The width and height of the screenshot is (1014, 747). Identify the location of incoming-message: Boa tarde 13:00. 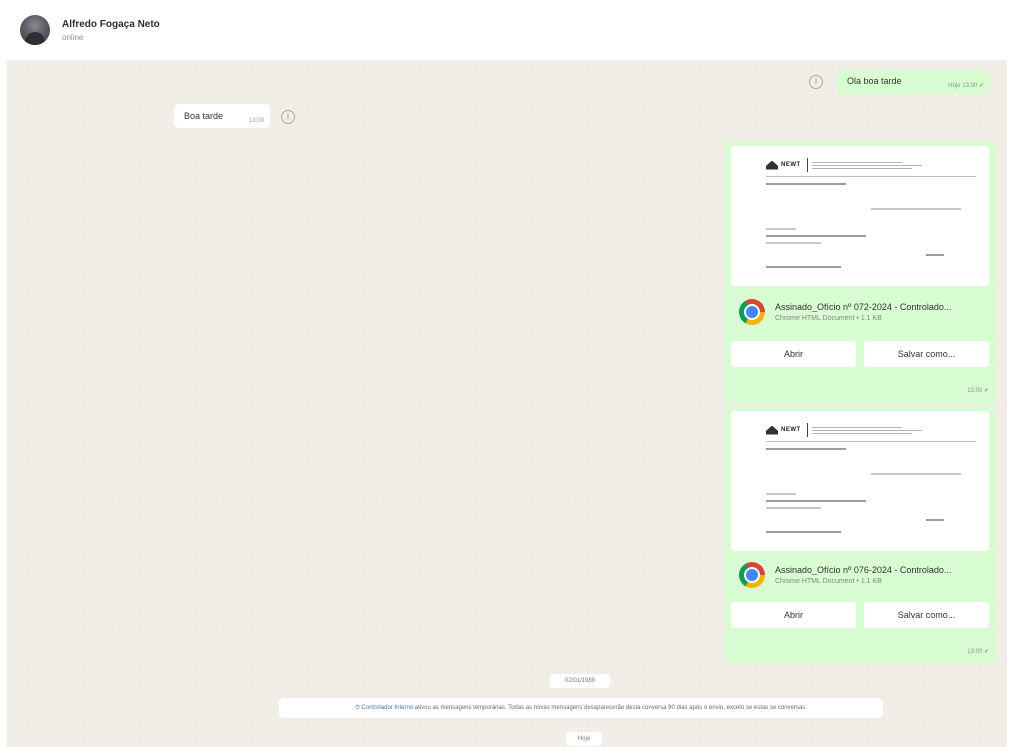
(222, 116).